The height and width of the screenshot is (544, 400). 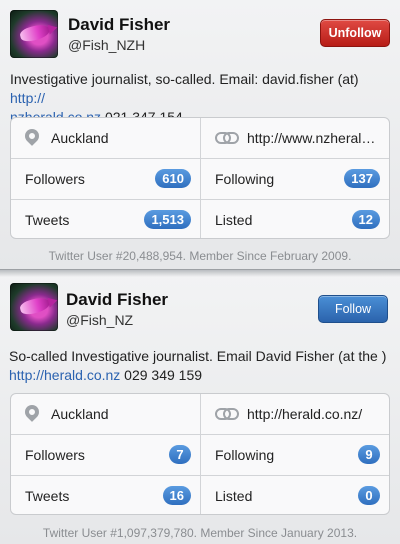 What do you see at coordinates (315, 414) in the screenshot?
I see `url-link: http://herald.co.nz/` at bounding box center [315, 414].